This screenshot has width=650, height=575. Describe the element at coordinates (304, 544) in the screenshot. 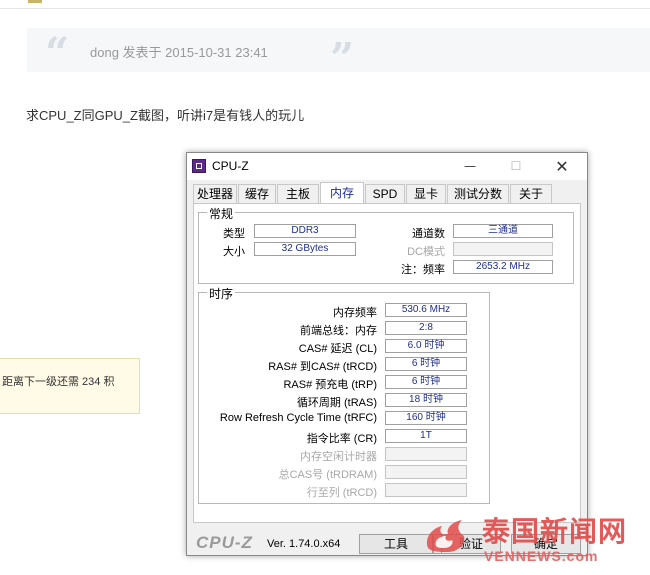

I see `version-text: Ver. 1.74.0.x64` at that location.